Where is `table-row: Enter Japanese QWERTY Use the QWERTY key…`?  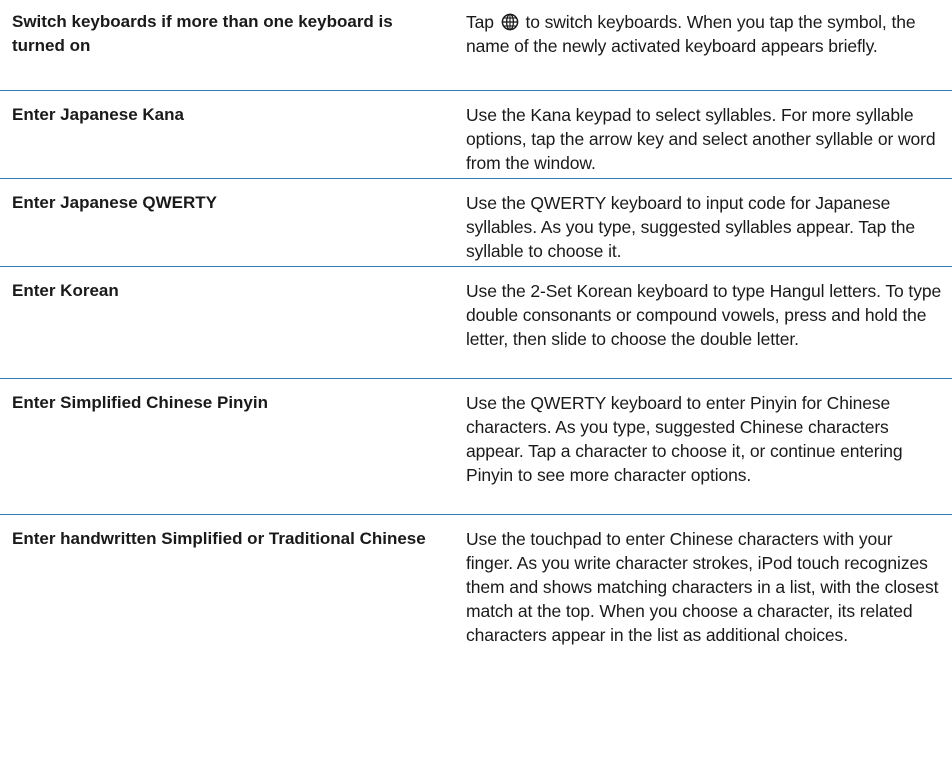
table-row: Enter Japanese QWERTY Use the QWERTY key… is located at coordinates (476, 223).